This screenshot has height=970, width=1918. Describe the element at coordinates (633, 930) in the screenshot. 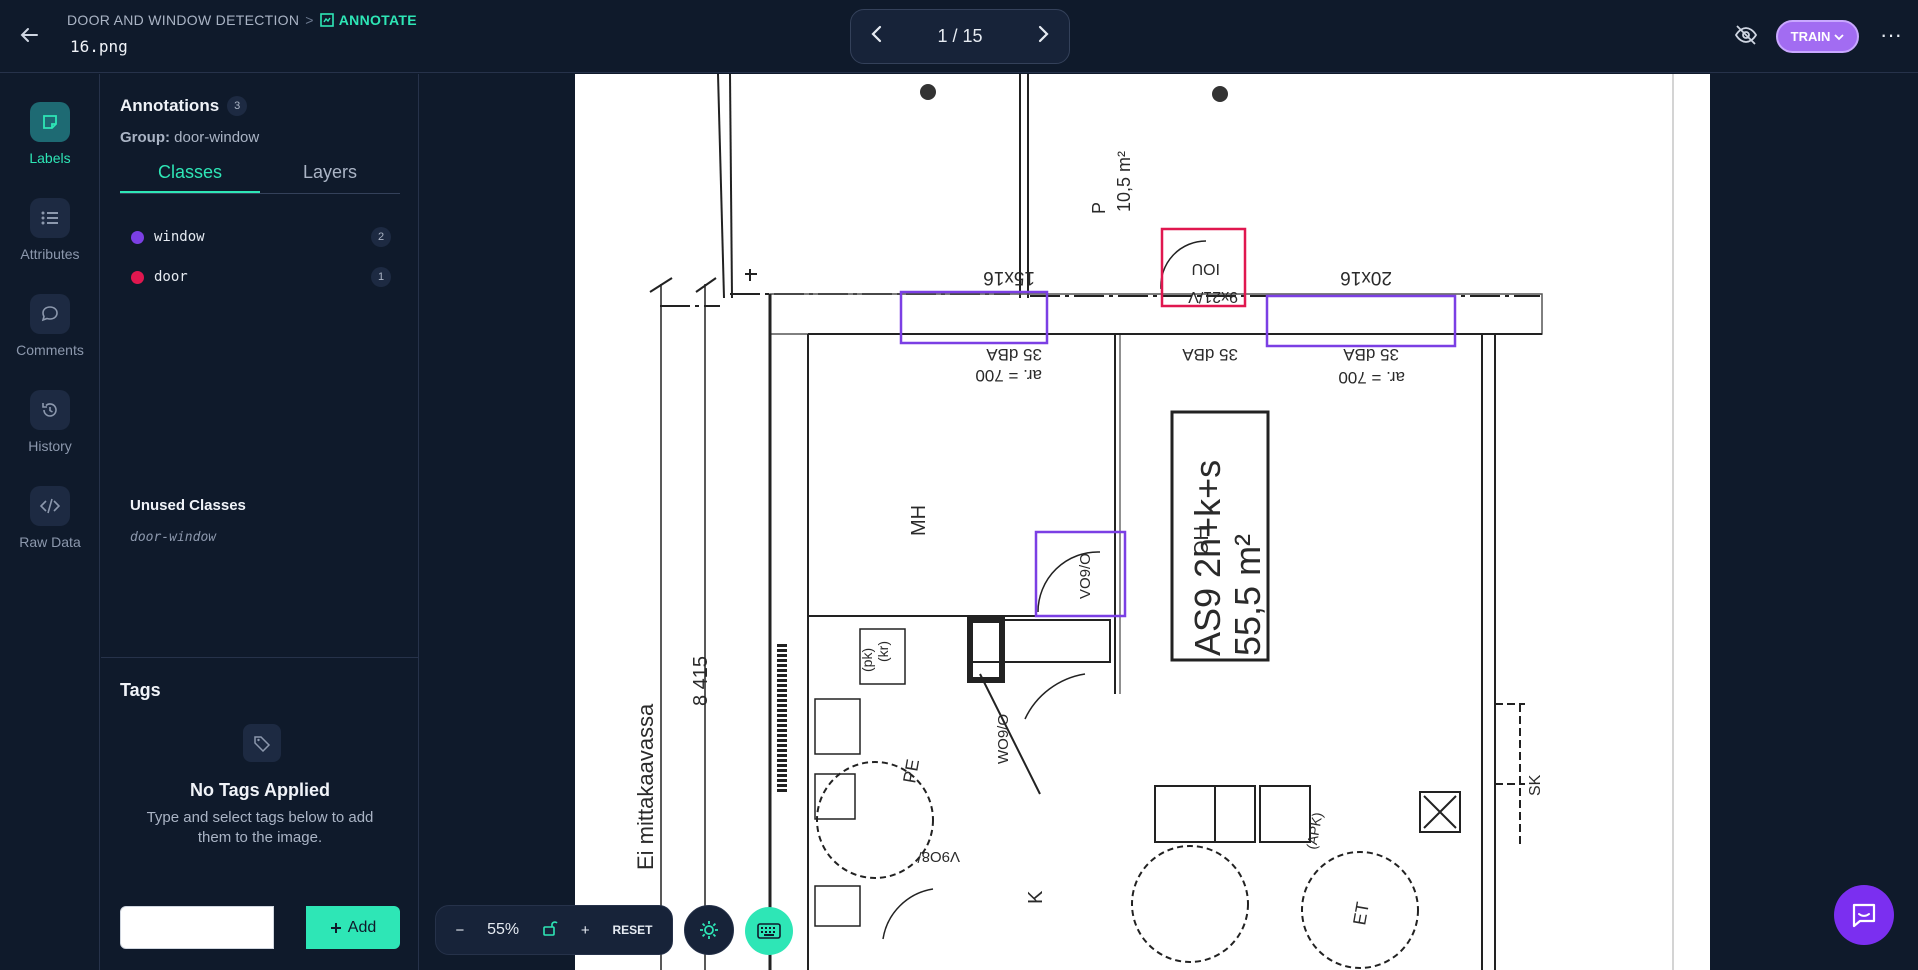

I see `reset-zoom-button: RESET` at that location.